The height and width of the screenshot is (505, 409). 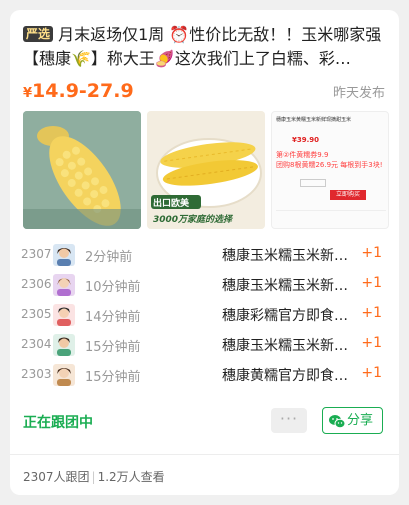 What do you see at coordinates (36, 314) in the screenshot?
I see `rank-number: 2305` at bounding box center [36, 314].